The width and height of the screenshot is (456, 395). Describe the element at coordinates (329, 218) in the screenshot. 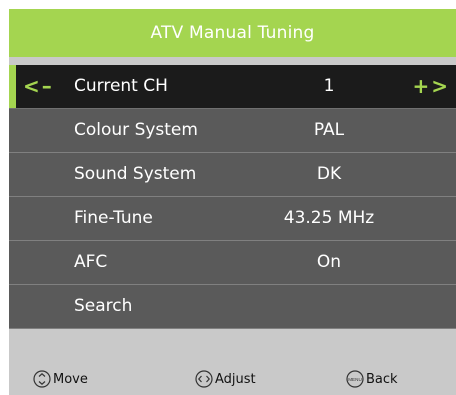

I see `menu-row-value: 43.25 MHz` at that location.